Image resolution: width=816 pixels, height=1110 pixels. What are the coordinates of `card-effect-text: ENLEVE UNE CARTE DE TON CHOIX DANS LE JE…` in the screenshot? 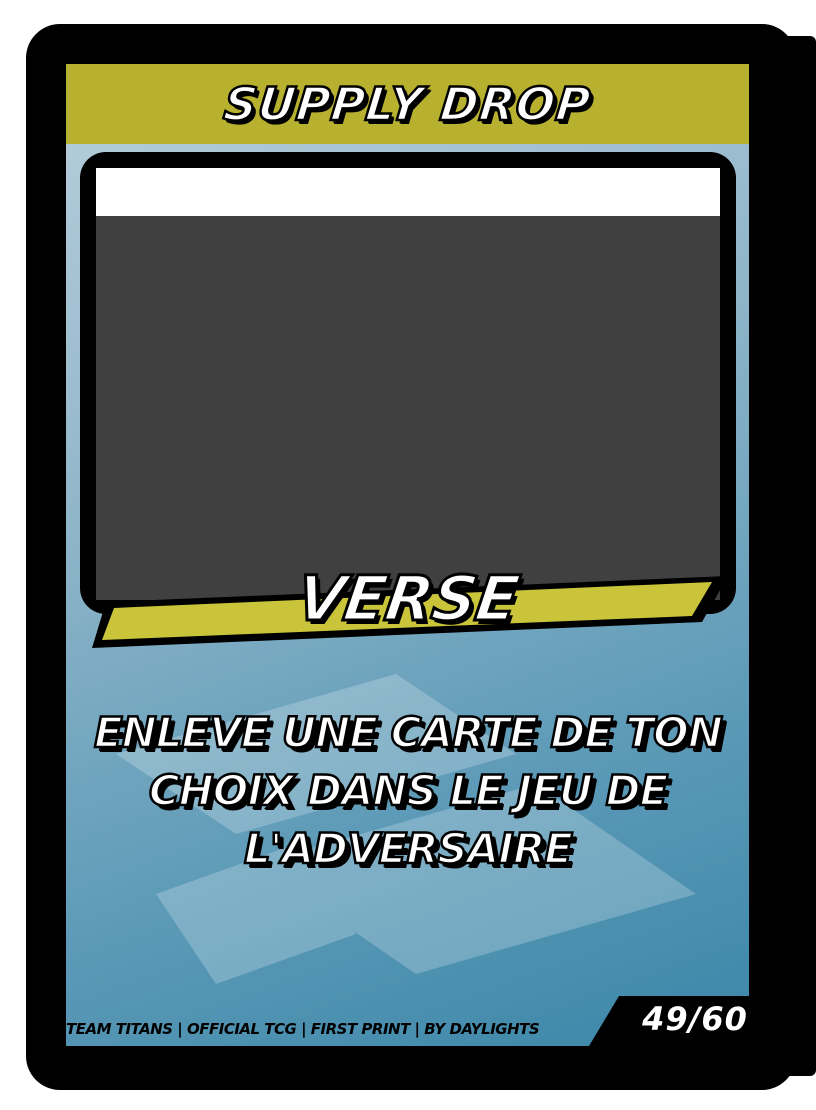 It's located at (409, 791).